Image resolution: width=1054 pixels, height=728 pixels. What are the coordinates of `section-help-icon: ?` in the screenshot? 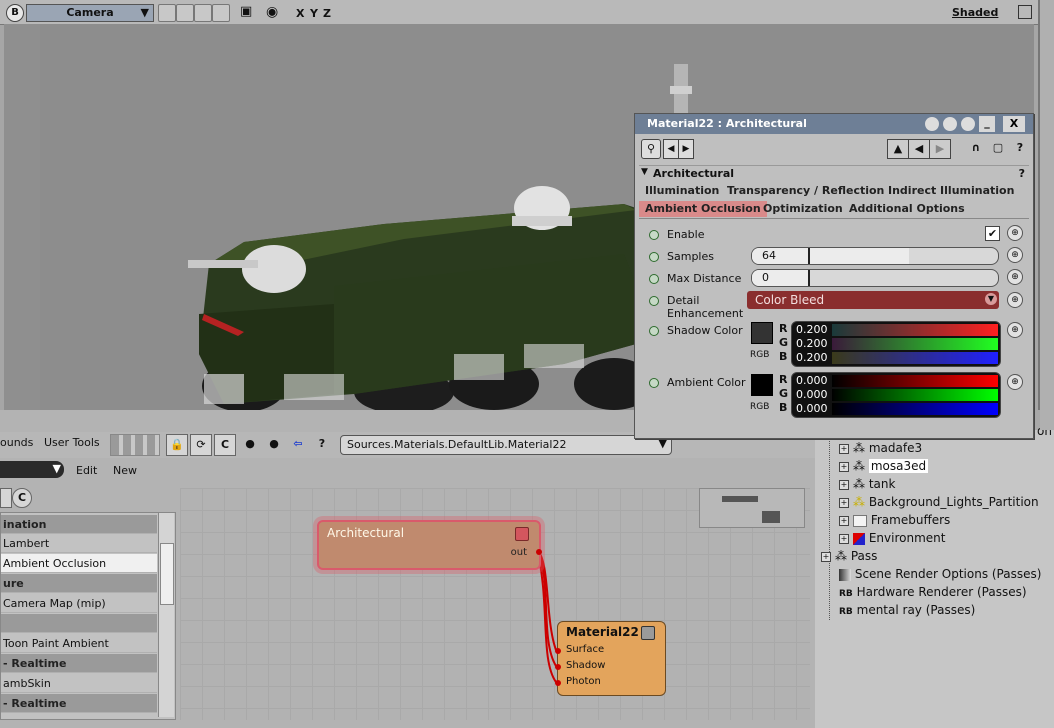 It's located at (1022, 173).